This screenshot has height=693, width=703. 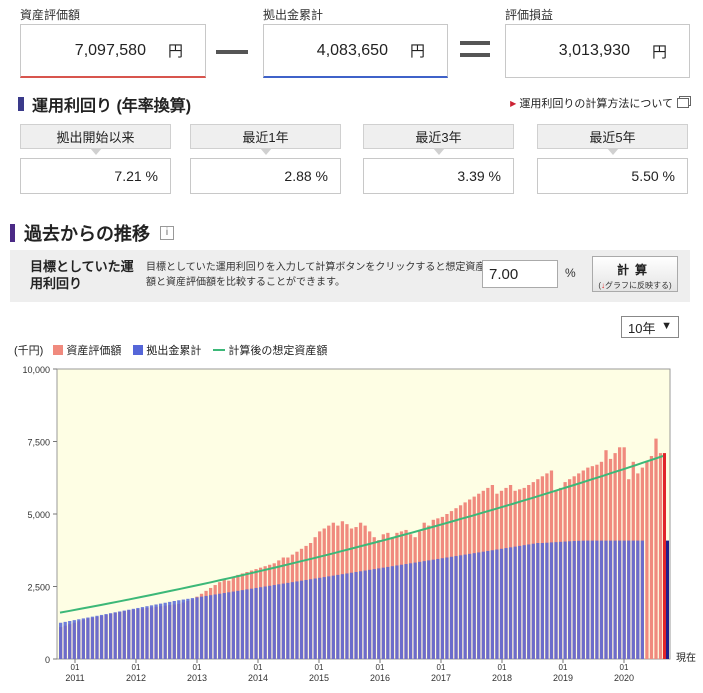 I want to click on contribution-box: 4,083,650 円, so click(x=355, y=51).